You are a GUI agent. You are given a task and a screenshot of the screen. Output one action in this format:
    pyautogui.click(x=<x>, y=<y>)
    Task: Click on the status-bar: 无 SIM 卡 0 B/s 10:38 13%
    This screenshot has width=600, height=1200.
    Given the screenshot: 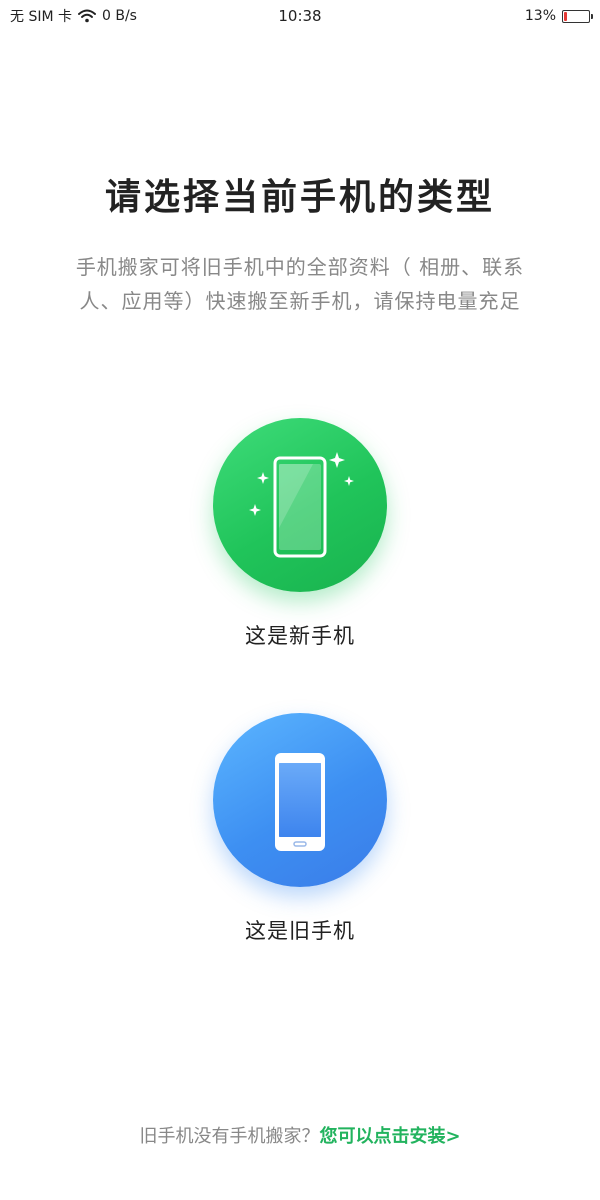 What is the action you would take?
    pyautogui.click(x=300, y=16)
    